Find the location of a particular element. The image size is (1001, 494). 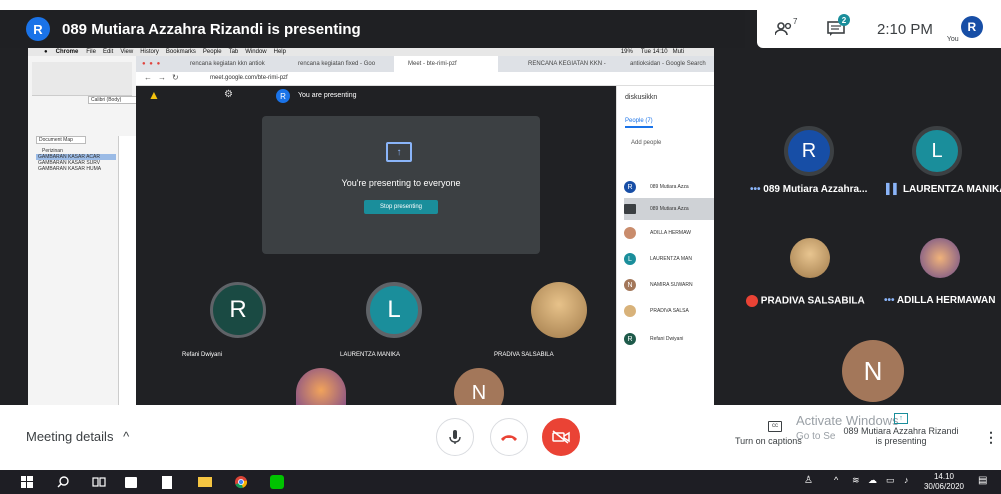

camera-button is located at coordinates (561, 437).